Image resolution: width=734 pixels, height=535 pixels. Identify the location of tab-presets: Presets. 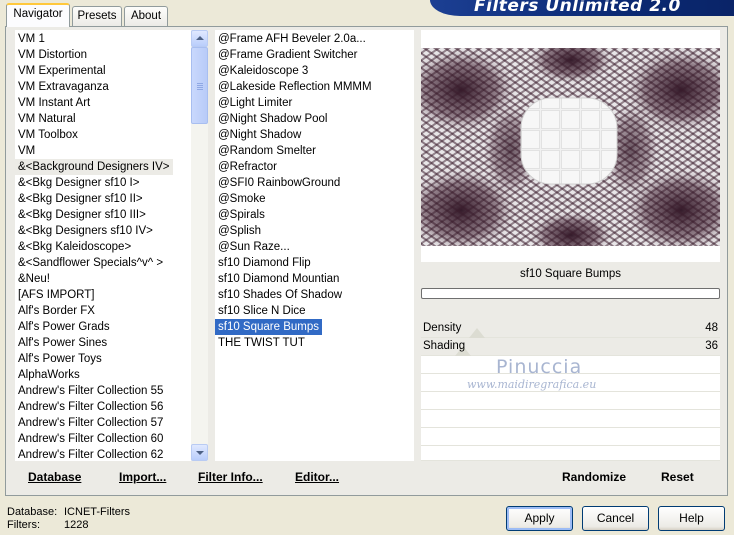
(97, 16).